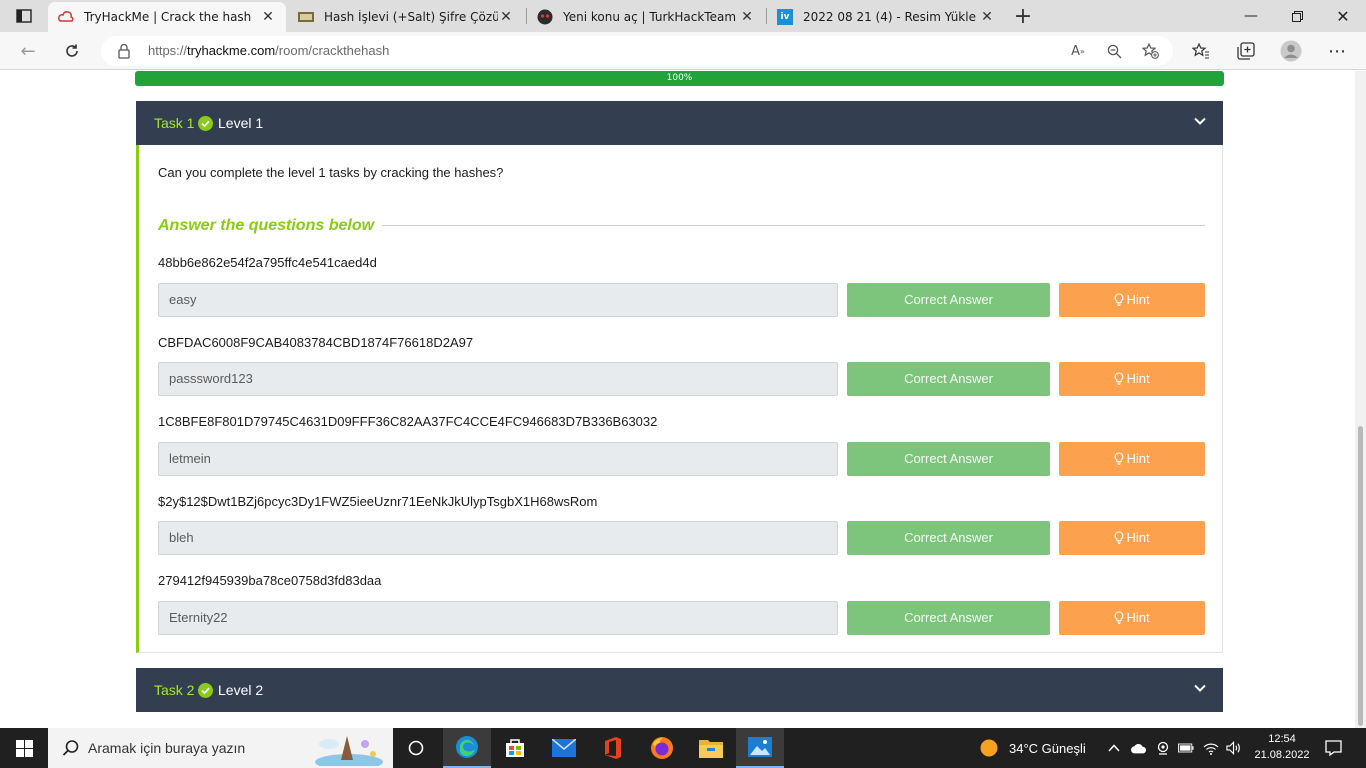 This screenshot has height=768, width=1366. Describe the element at coordinates (760, 748) in the screenshot. I see `photos-taskbar-button` at that location.